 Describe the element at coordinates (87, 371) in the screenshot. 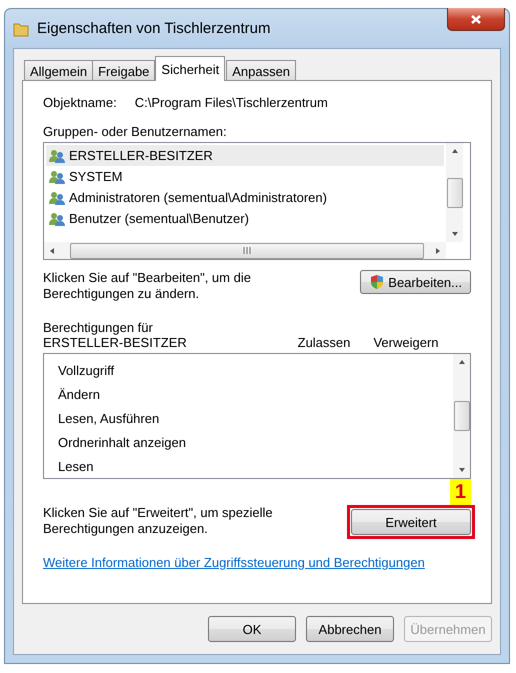

I see `permission-name: Vollzugriff` at that location.